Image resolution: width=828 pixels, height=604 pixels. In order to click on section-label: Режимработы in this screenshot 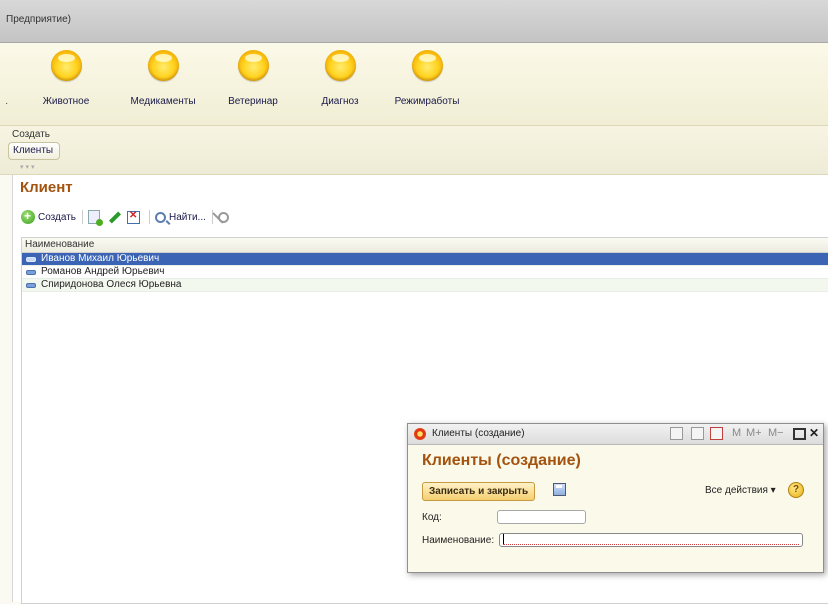, I will do `click(427, 101)`.